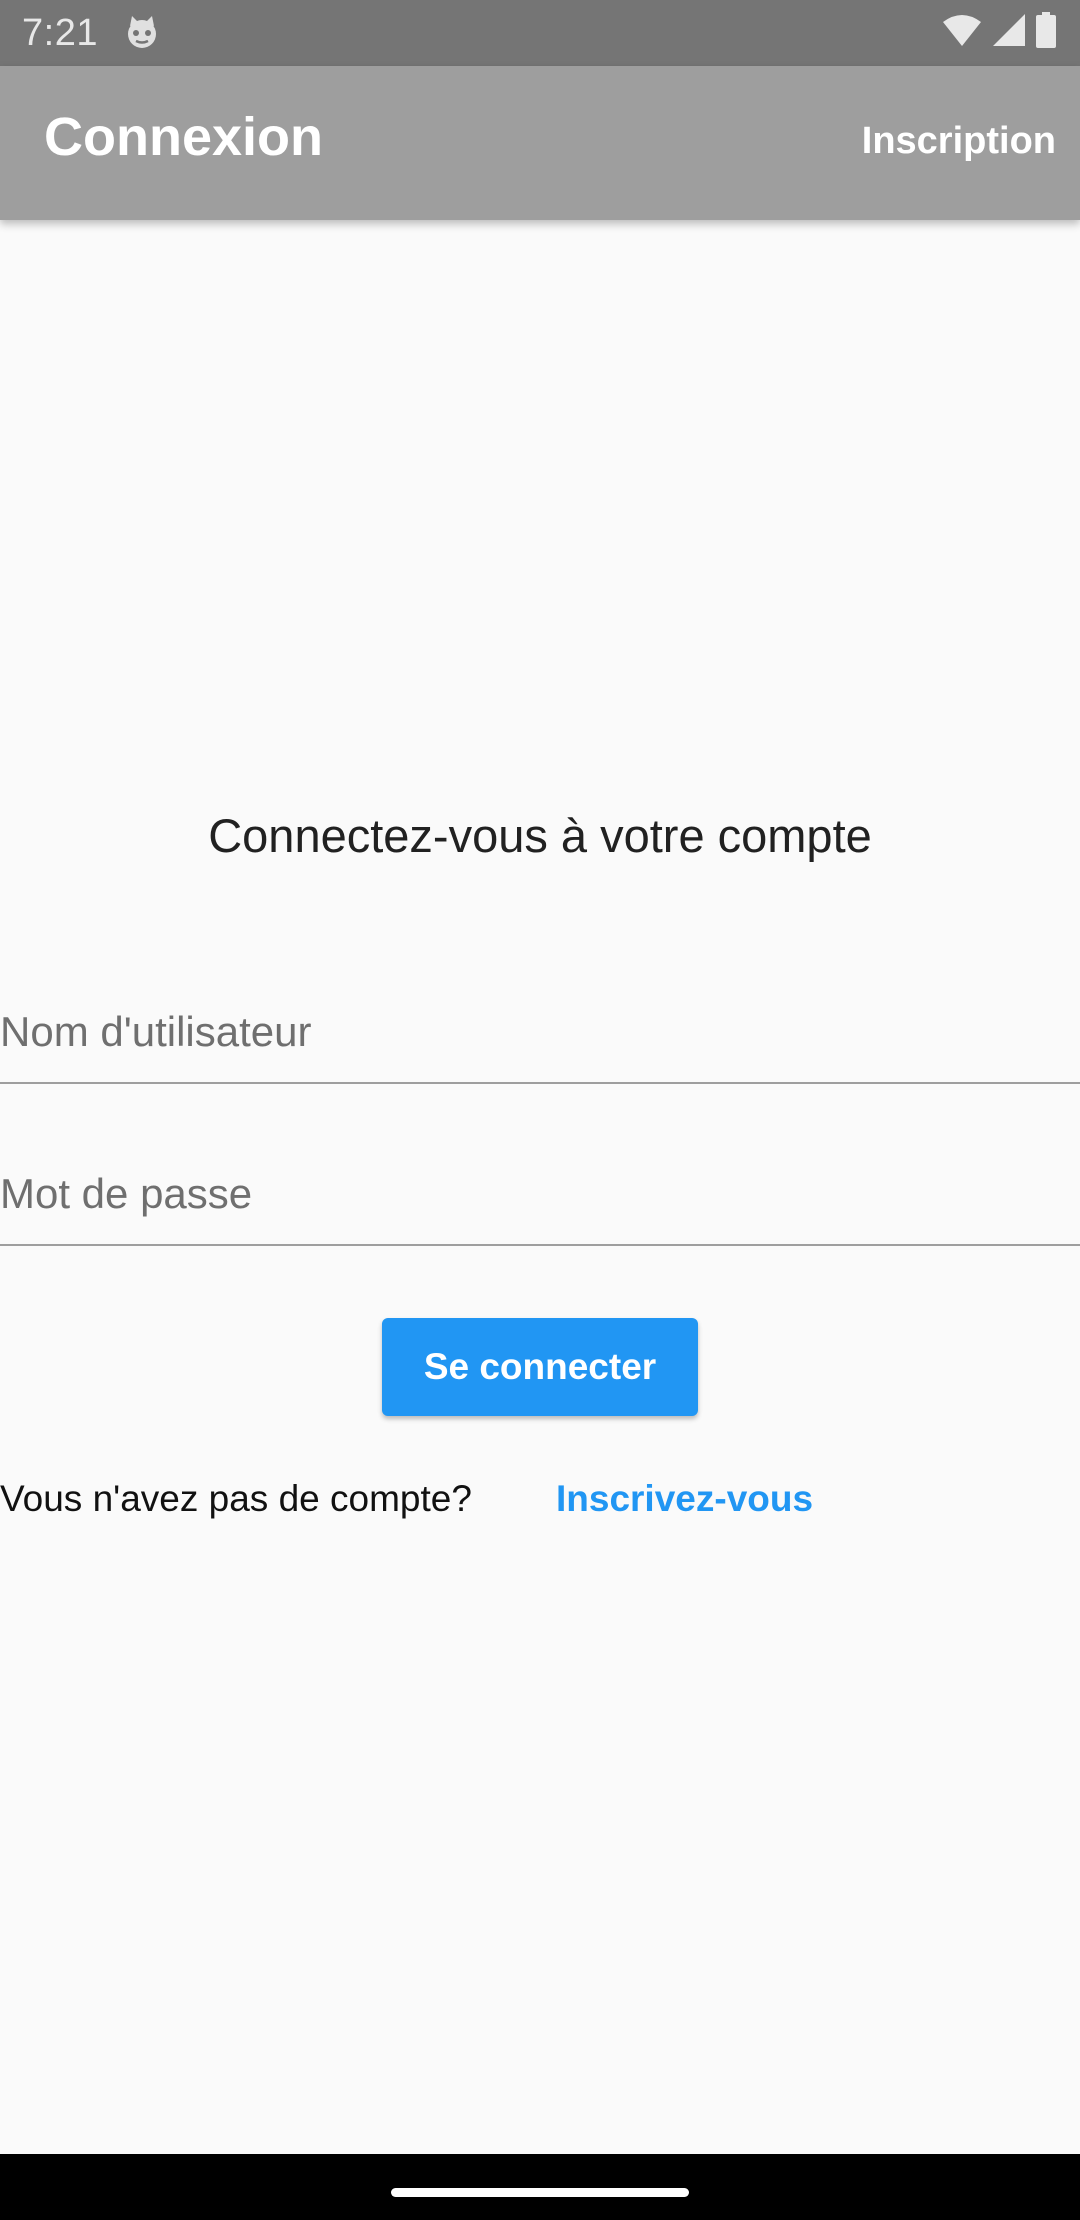 This screenshot has height=2220, width=1080. I want to click on signup-action-button: Inscription, so click(959, 141).